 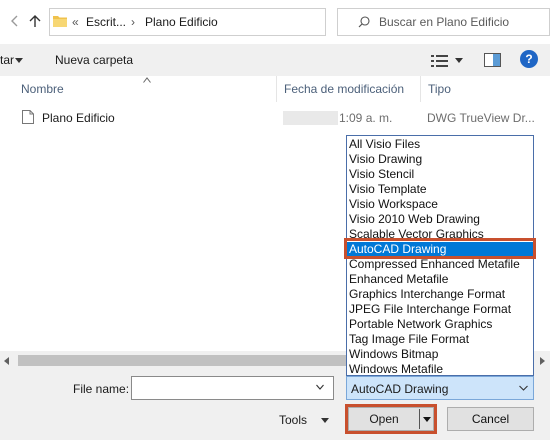 What do you see at coordinates (440, 219) in the screenshot?
I see `file-type-option: Visio 2010 Web Drawing` at bounding box center [440, 219].